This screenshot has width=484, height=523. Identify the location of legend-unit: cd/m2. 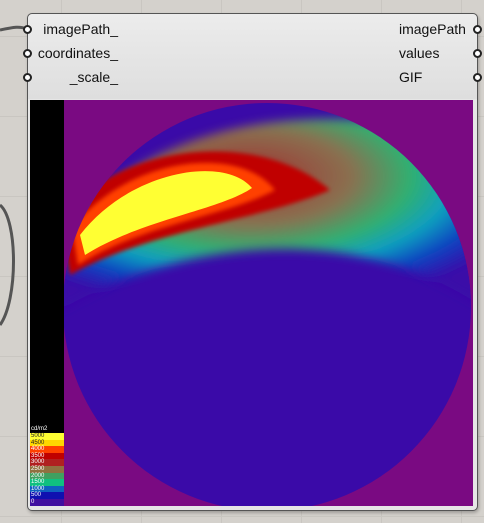
(39, 429).